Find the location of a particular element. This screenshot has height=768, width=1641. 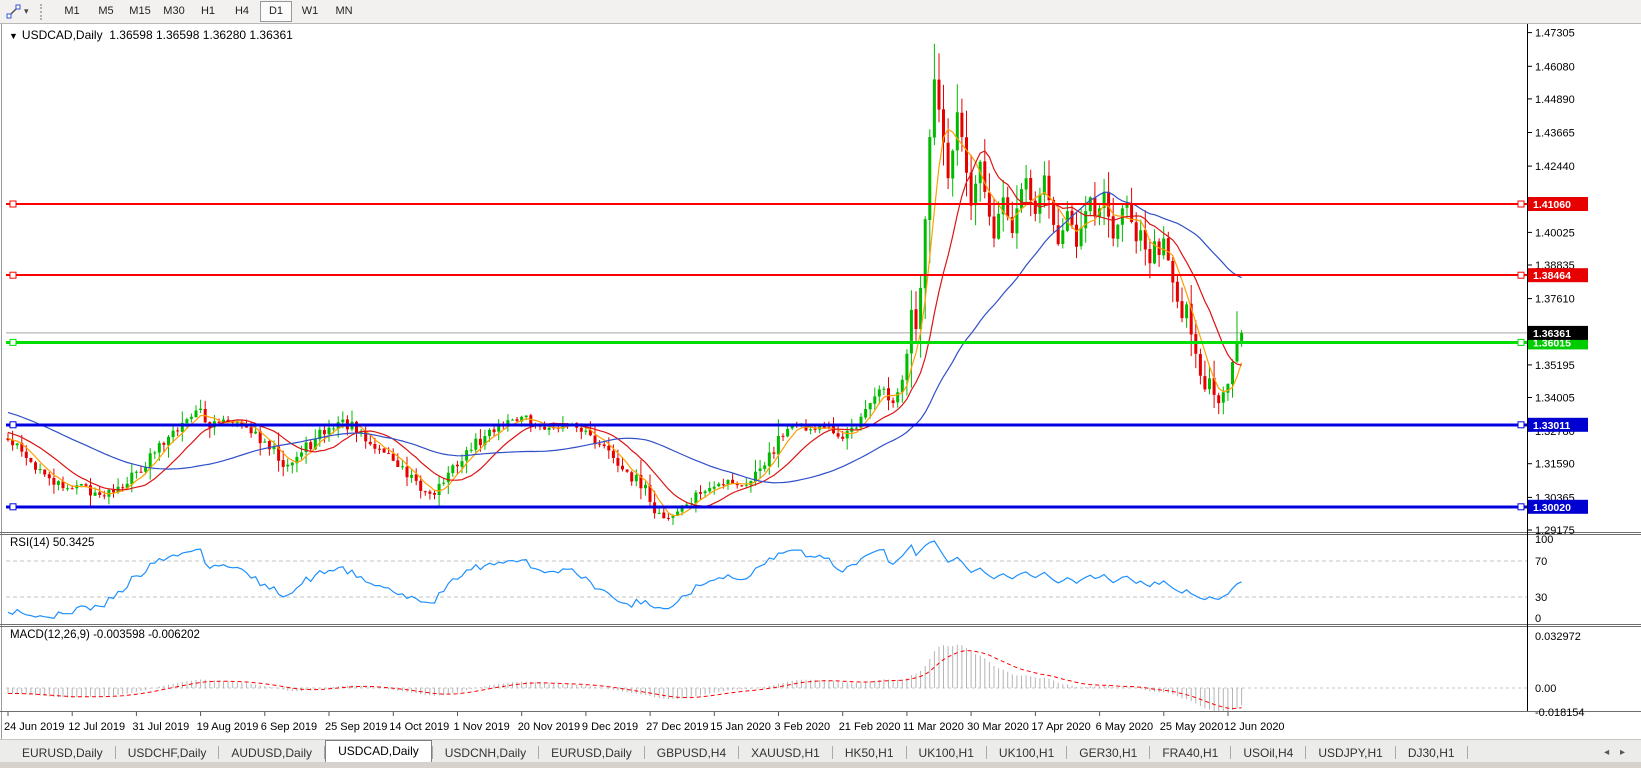

price-tick-label: 1.34005 is located at coordinates (1555, 399).